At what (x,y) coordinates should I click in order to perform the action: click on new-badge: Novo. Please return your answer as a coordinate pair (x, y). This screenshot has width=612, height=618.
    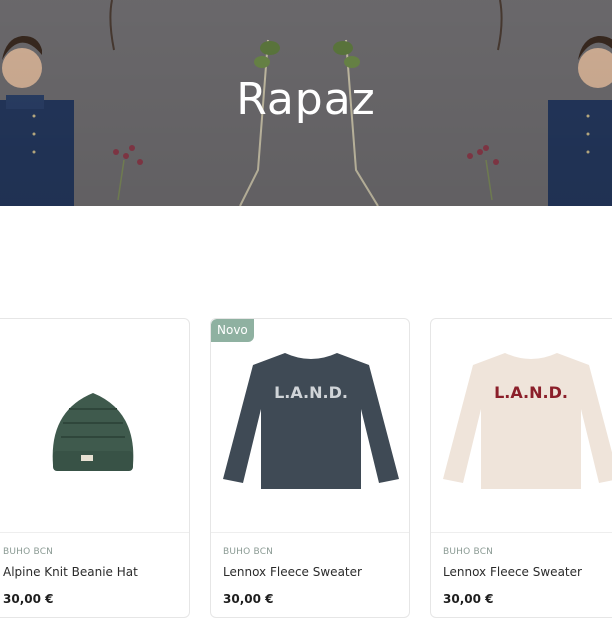
    Looking at the image, I should click on (232, 330).